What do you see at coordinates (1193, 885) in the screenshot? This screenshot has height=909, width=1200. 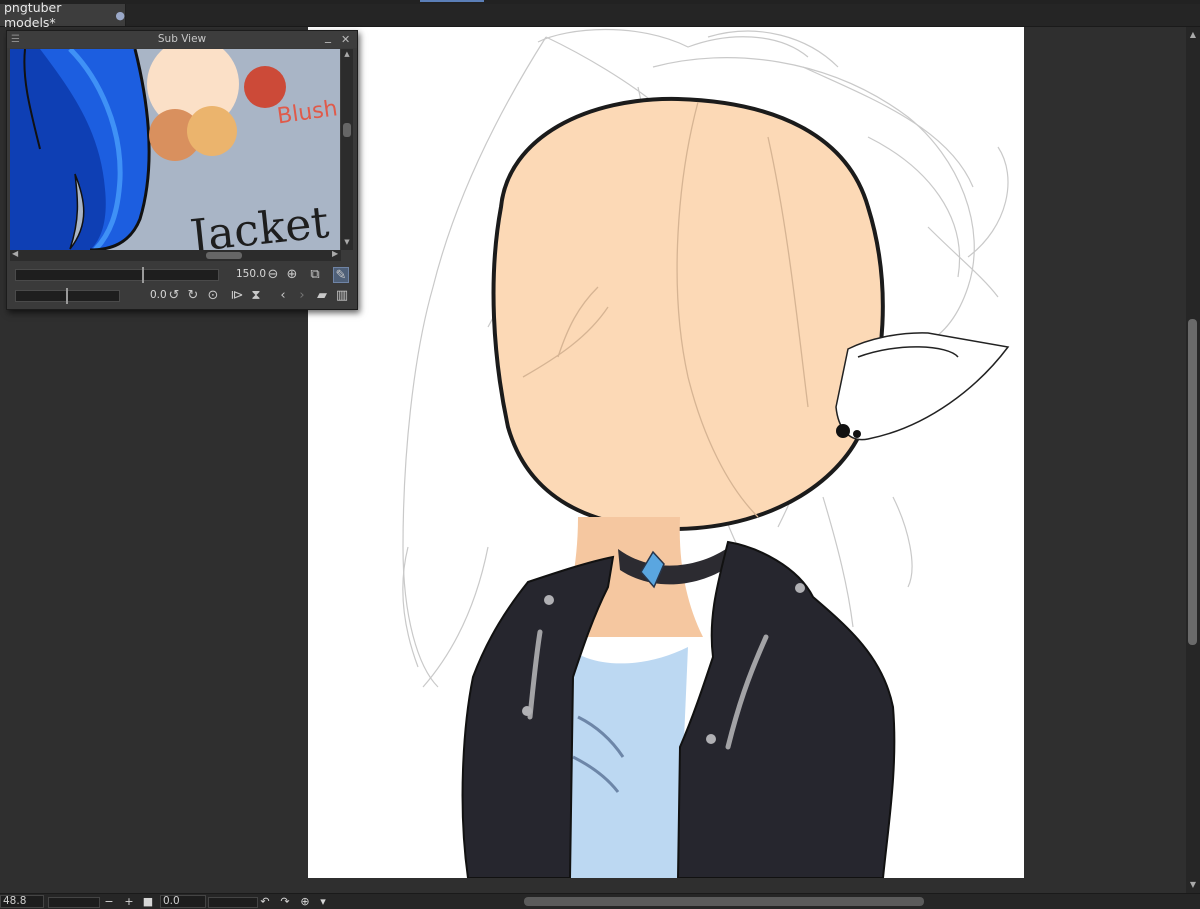 I see `scroll-down-icon: ▼` at bounding box center [1193, 885].